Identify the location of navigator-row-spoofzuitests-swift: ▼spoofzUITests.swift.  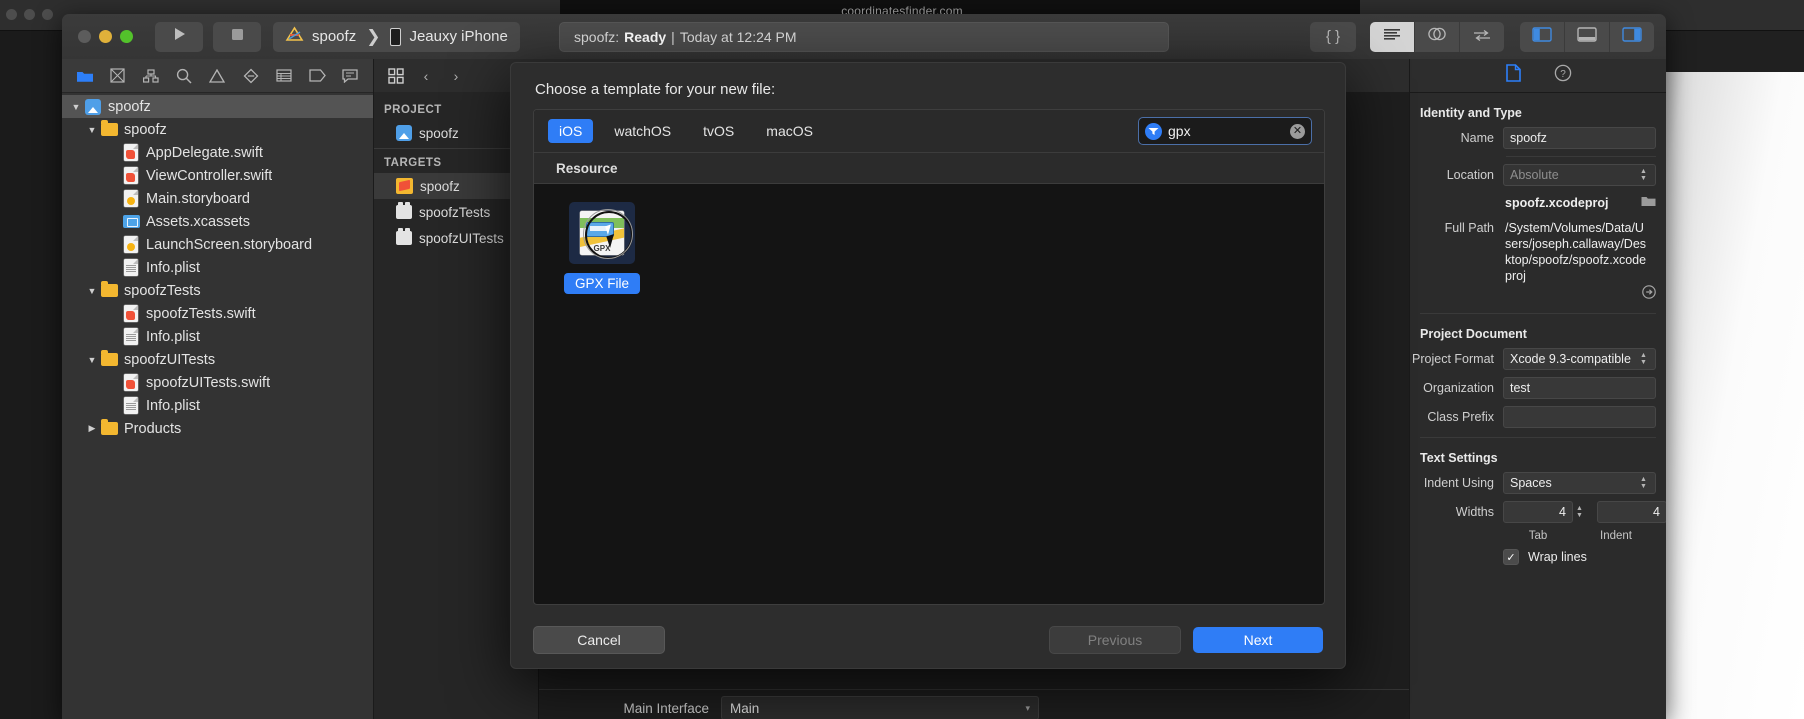
(217, 382).